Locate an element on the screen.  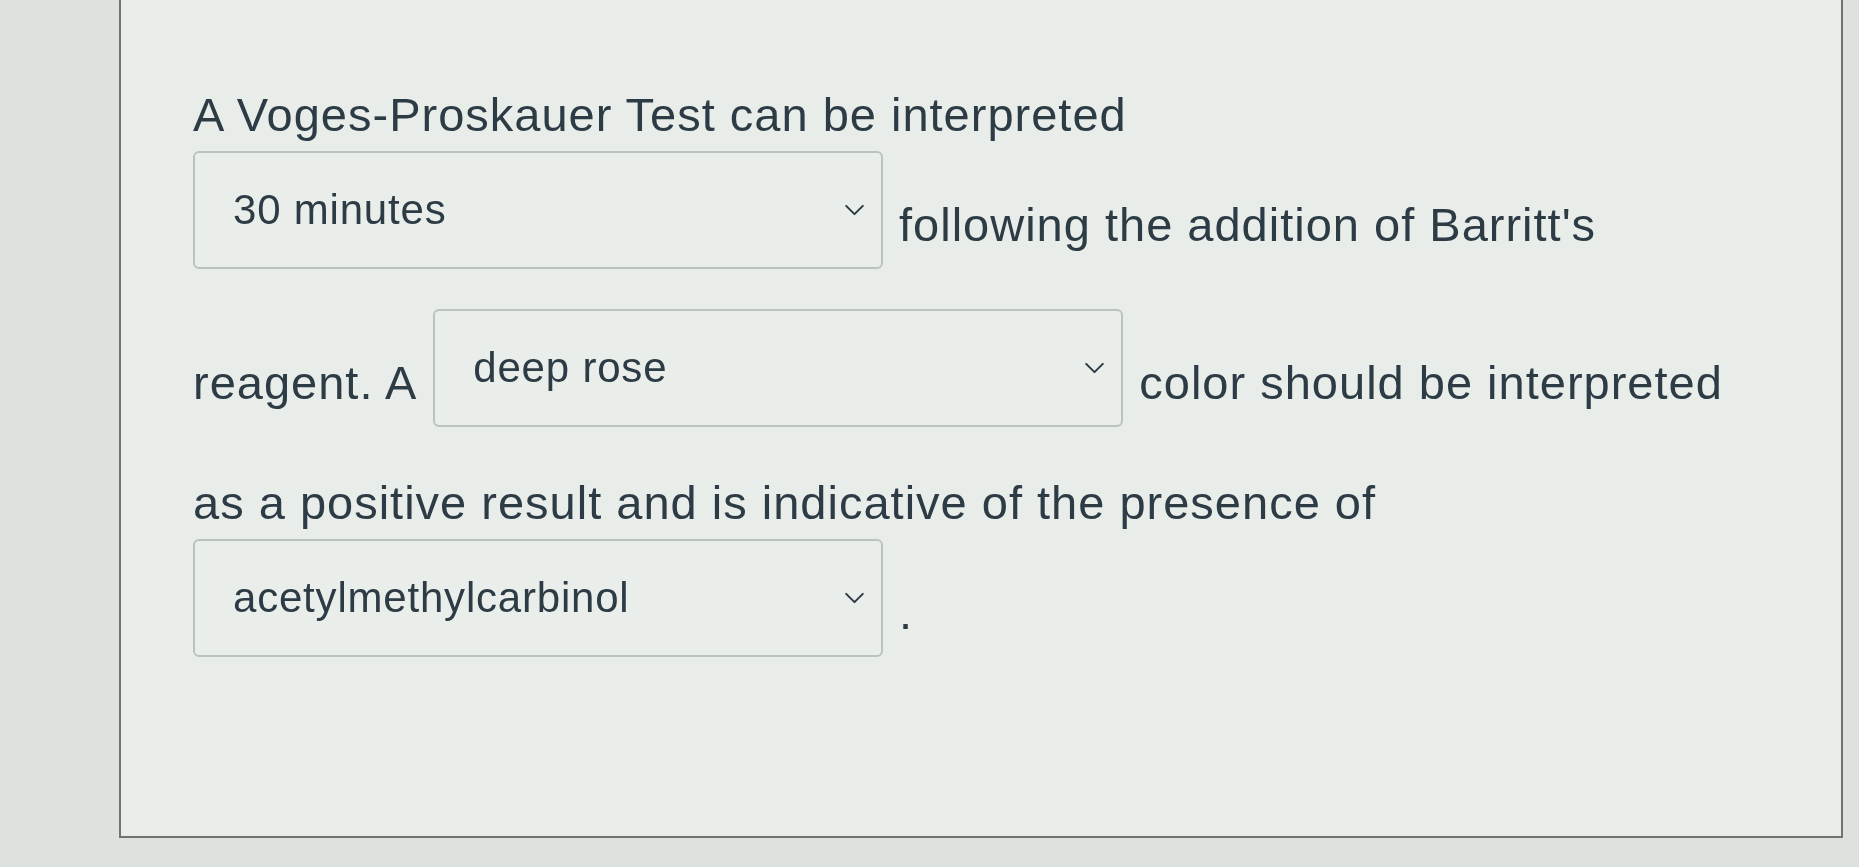
question-text: as a positive result and is indicative of the presence of is located at coordinates (785, 502).